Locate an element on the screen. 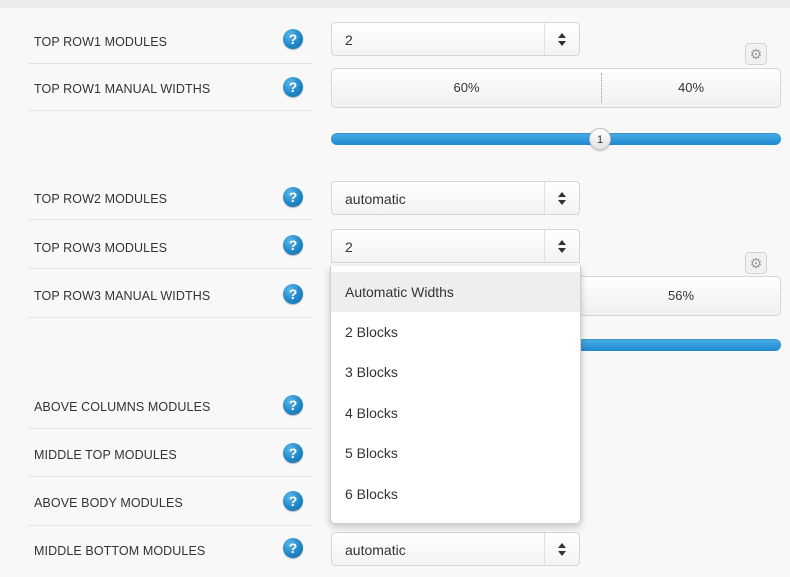 The image size is (790, 577). row-label-above-body-modules: ABOVE BODY MODULES is located at coordinates (108, 503).